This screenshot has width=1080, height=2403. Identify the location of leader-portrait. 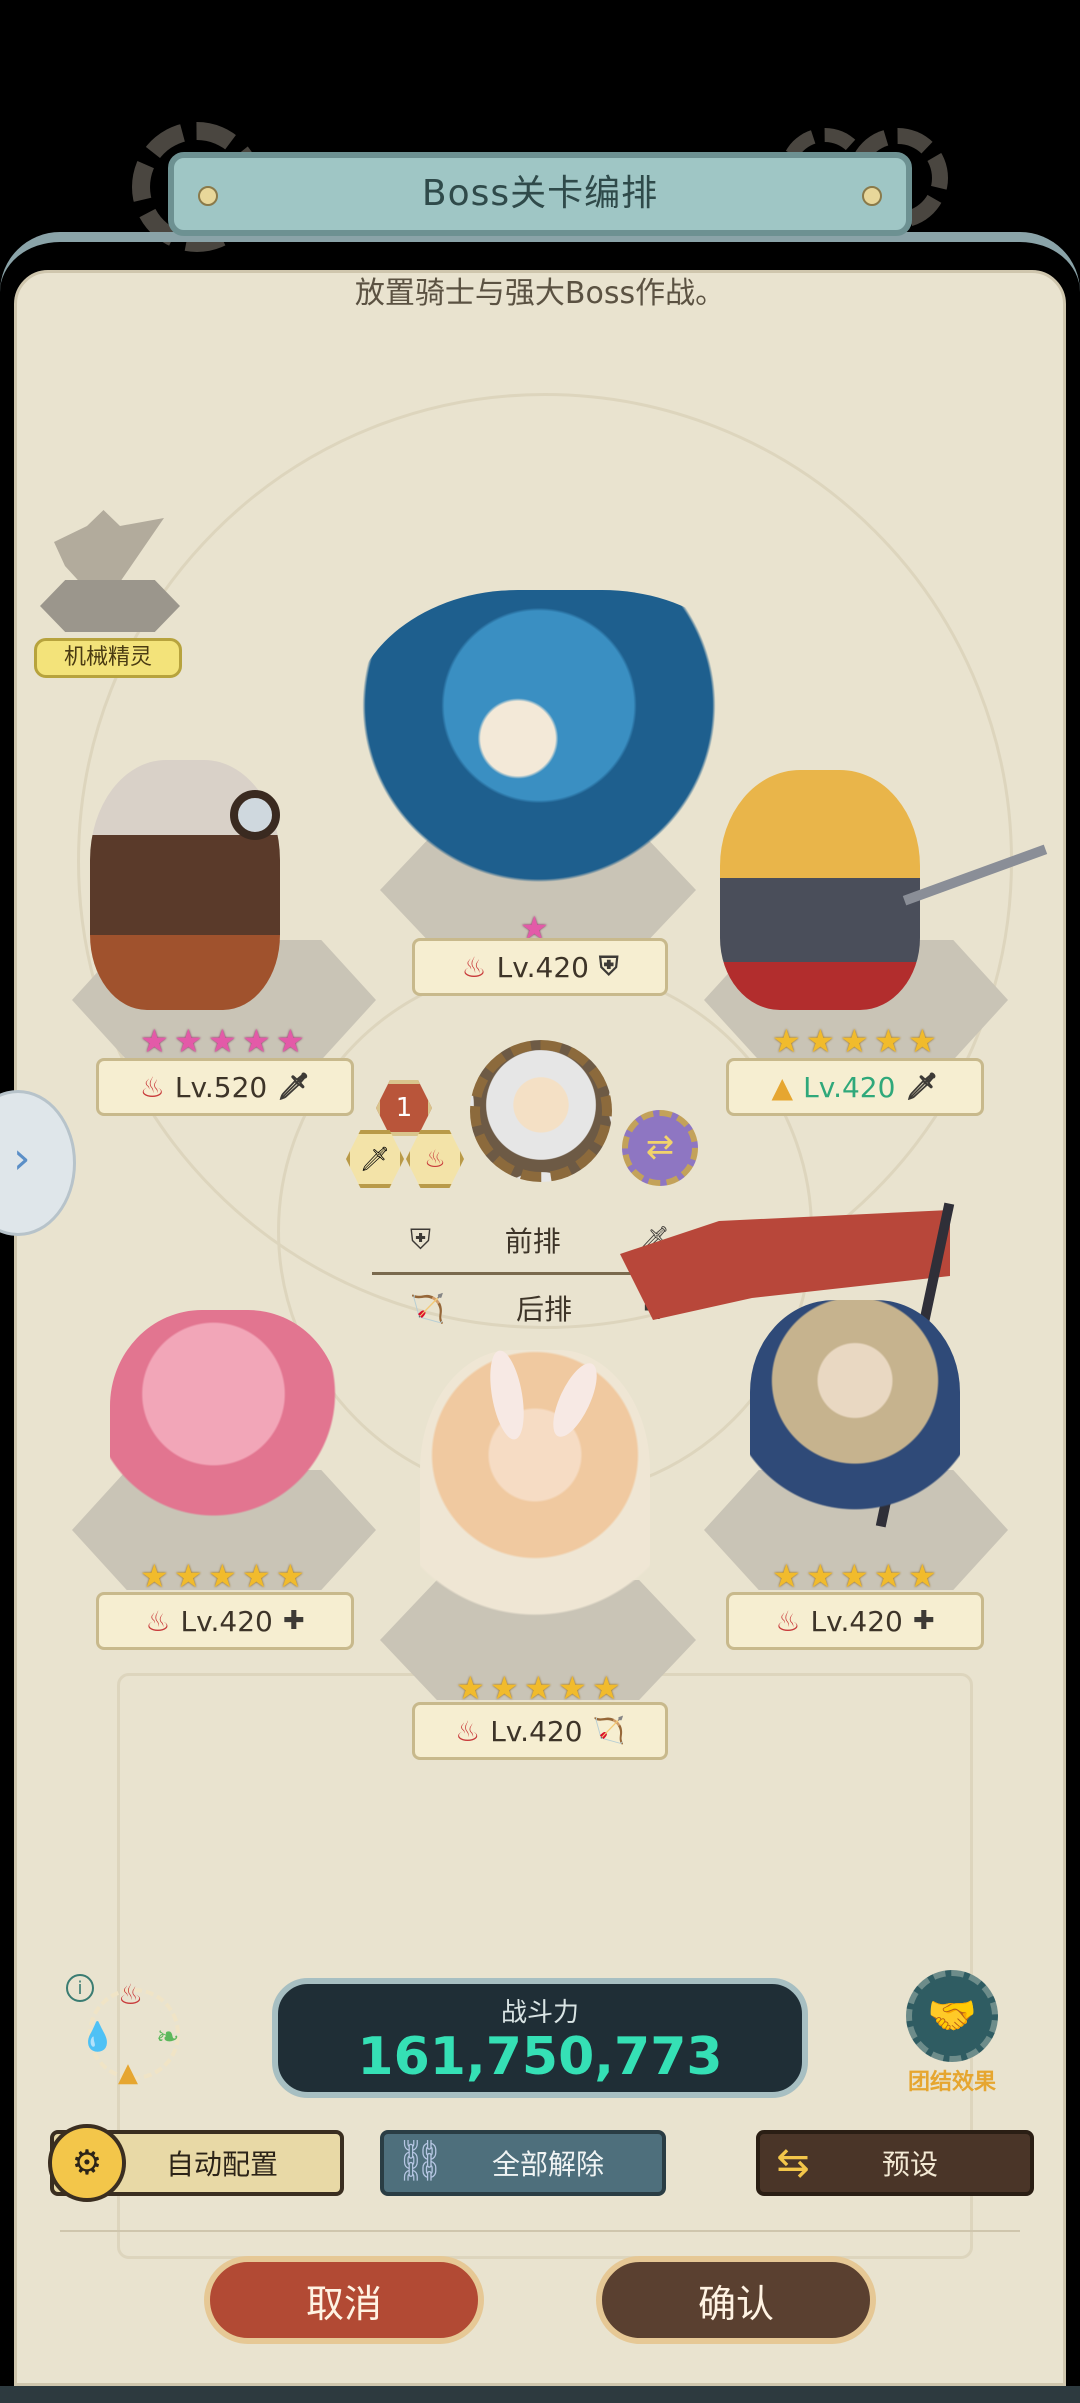
(541, 1111).